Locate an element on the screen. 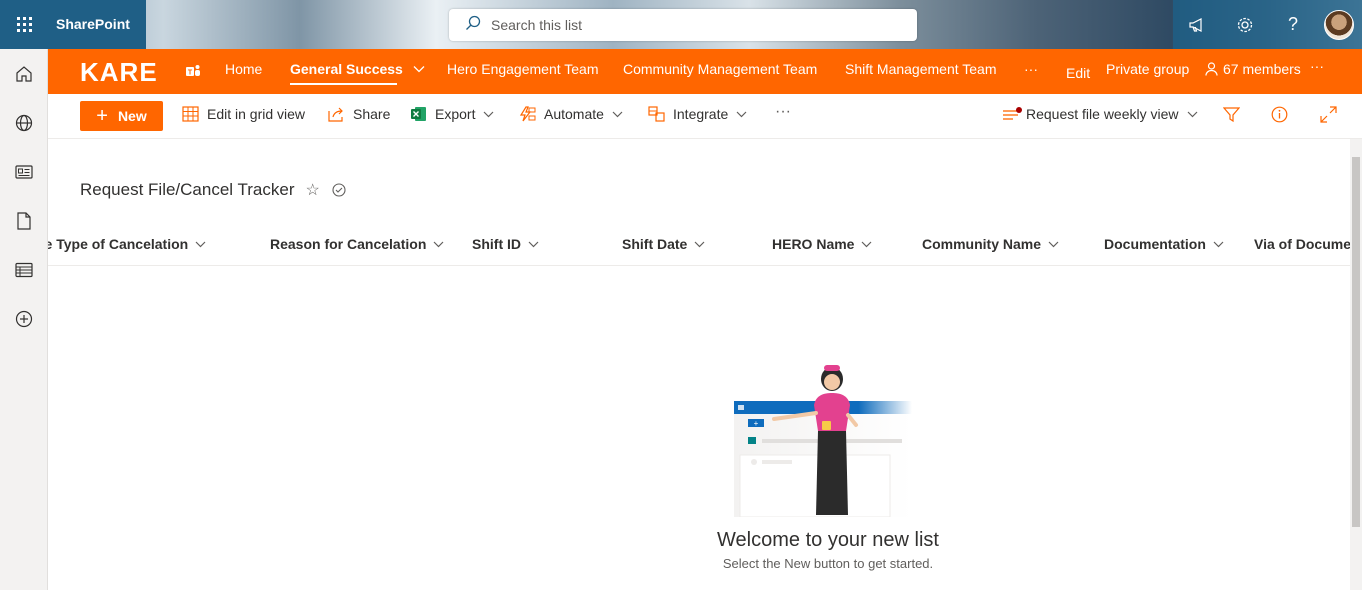  excel-icon is located at coordinates (418, 114).